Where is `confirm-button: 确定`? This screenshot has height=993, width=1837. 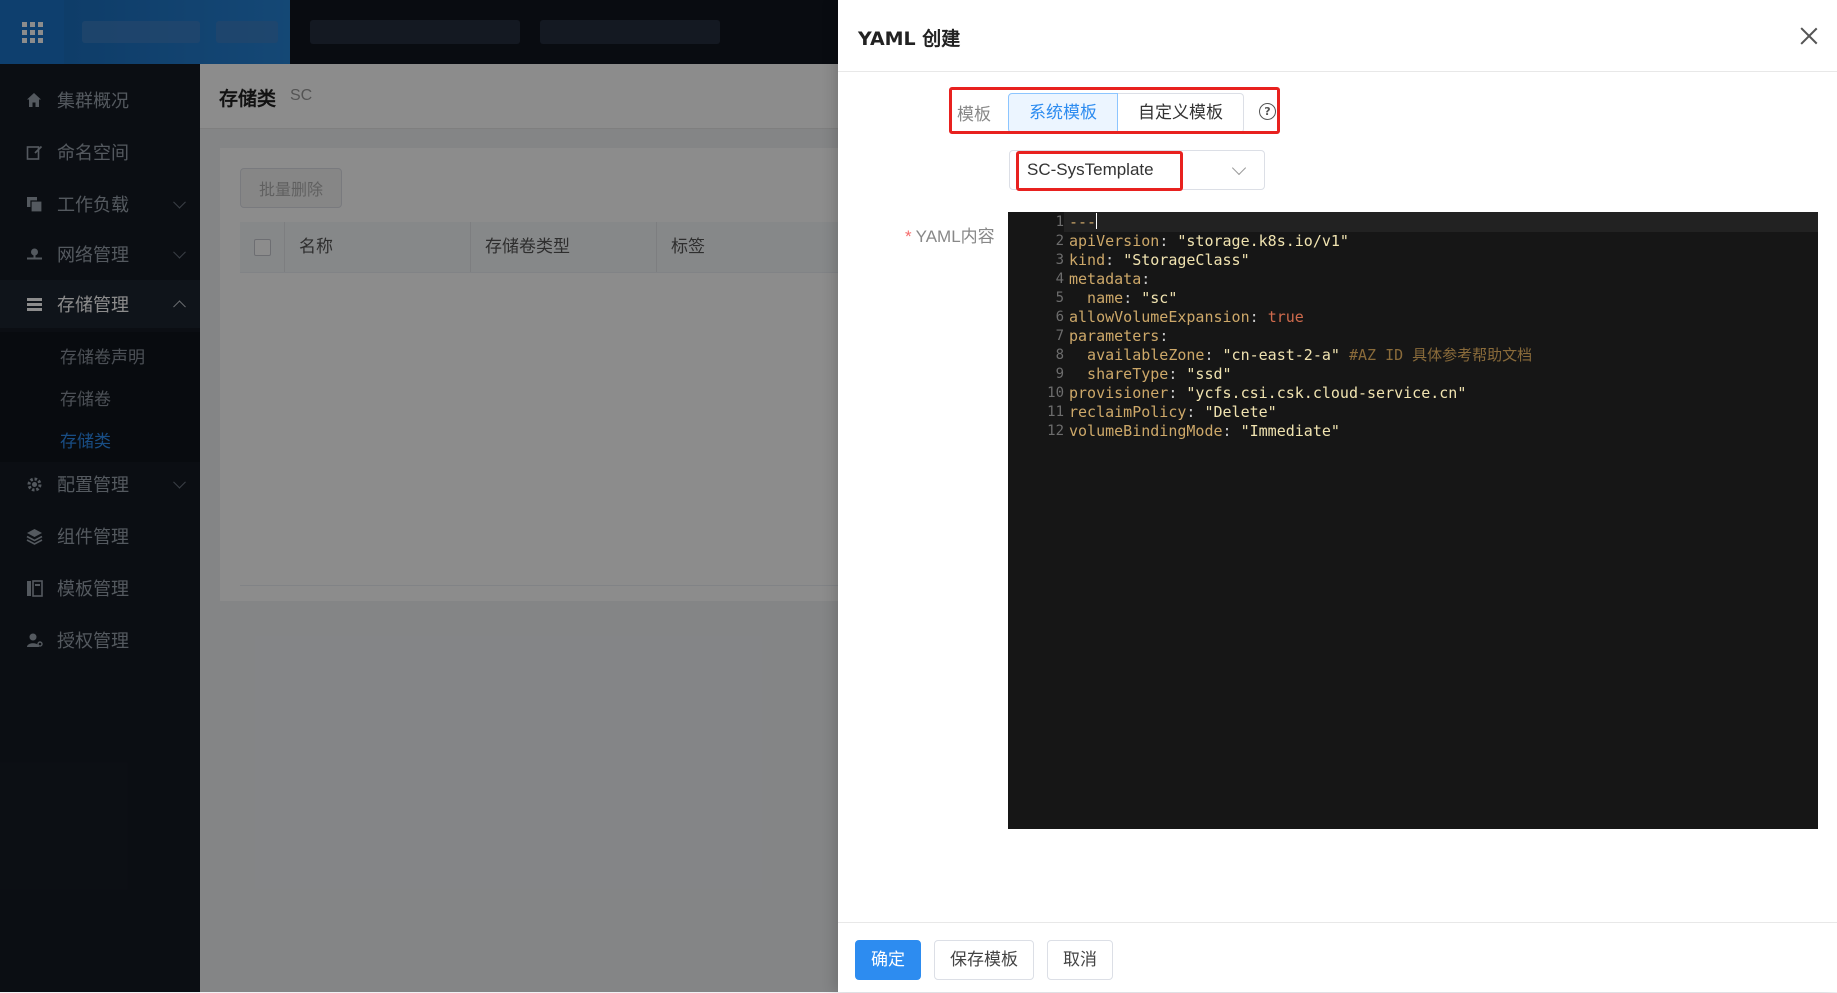
confirm-button: 确定 is located at coordinates (888, 960).